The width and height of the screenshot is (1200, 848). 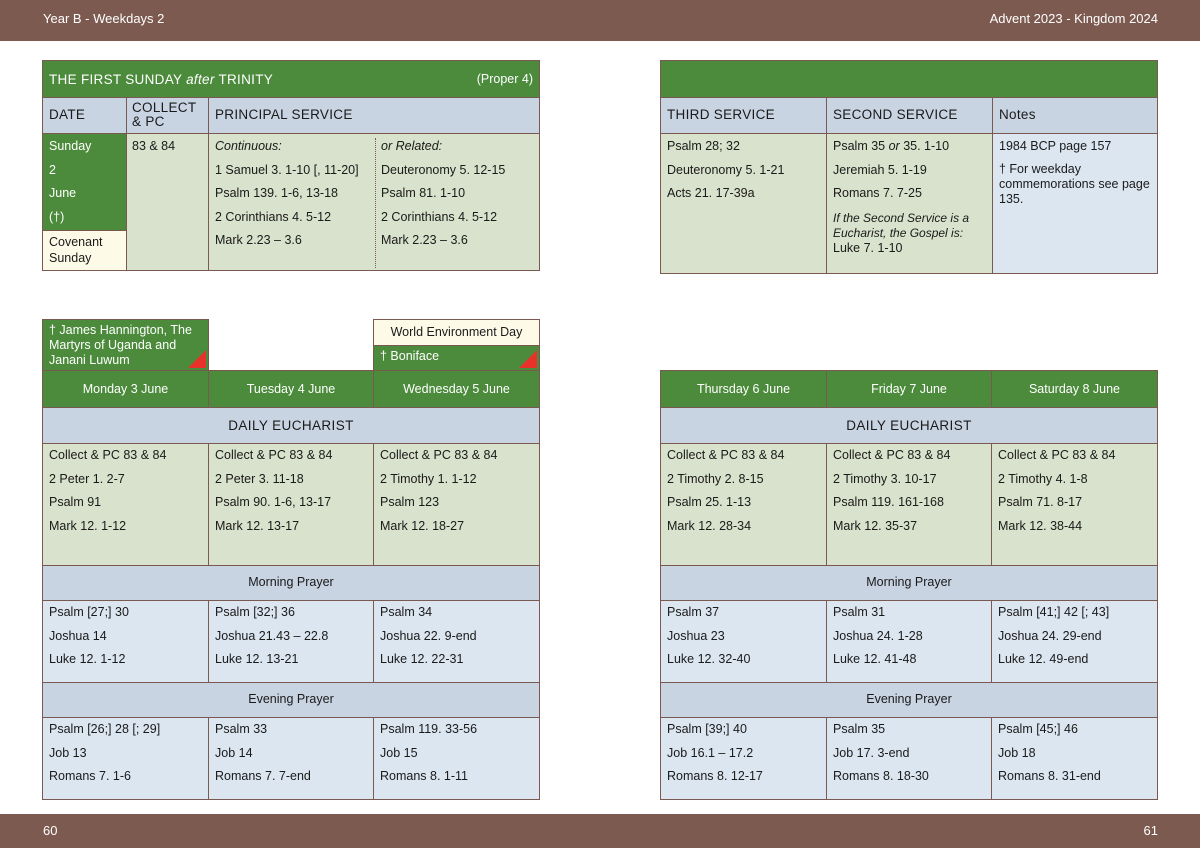 What do you see at coordinates (84, 115) in the screenshot?
I see `col-date-header: DATE` at bounding box center [84, 115].